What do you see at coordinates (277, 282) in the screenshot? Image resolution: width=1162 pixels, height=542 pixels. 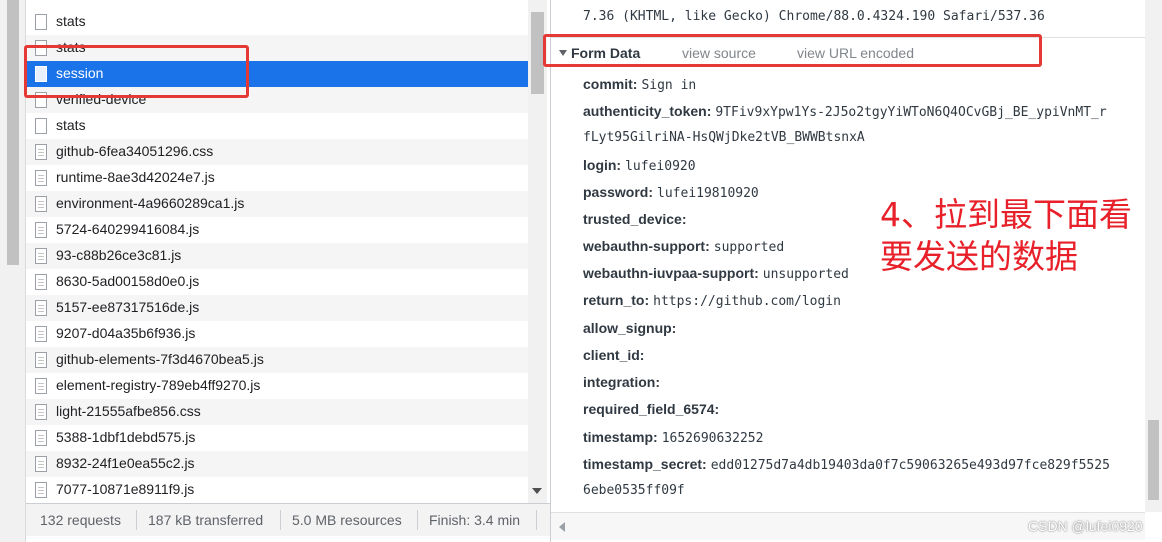 I see `request-row: 8630-5ad00158d0e0.js` at bounding box center [277, 282].